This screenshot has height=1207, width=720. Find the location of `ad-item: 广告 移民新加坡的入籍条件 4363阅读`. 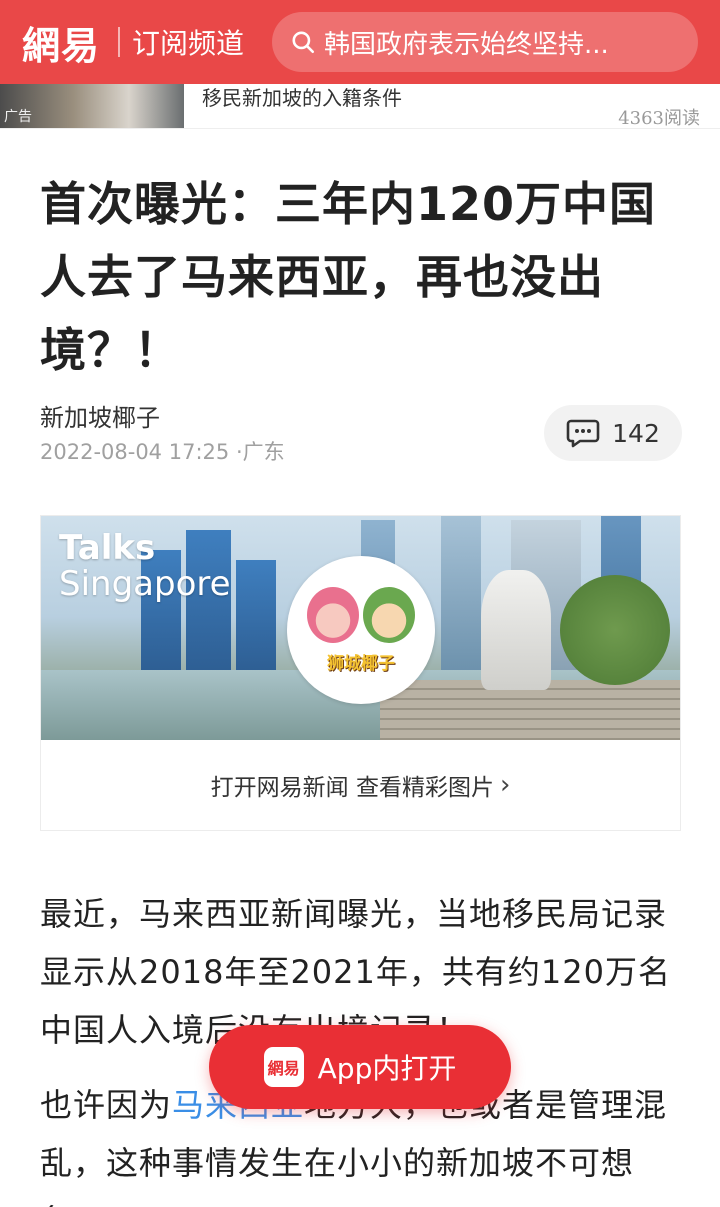

ad-item: 广告 移民新加坡的入籍条件 4363阅读 is located at coordinates (360, 106).